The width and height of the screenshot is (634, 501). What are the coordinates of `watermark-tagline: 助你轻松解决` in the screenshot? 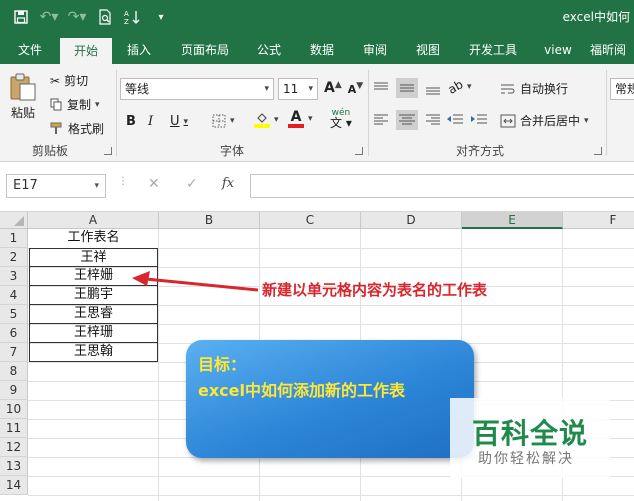 It's located at (526, 459).